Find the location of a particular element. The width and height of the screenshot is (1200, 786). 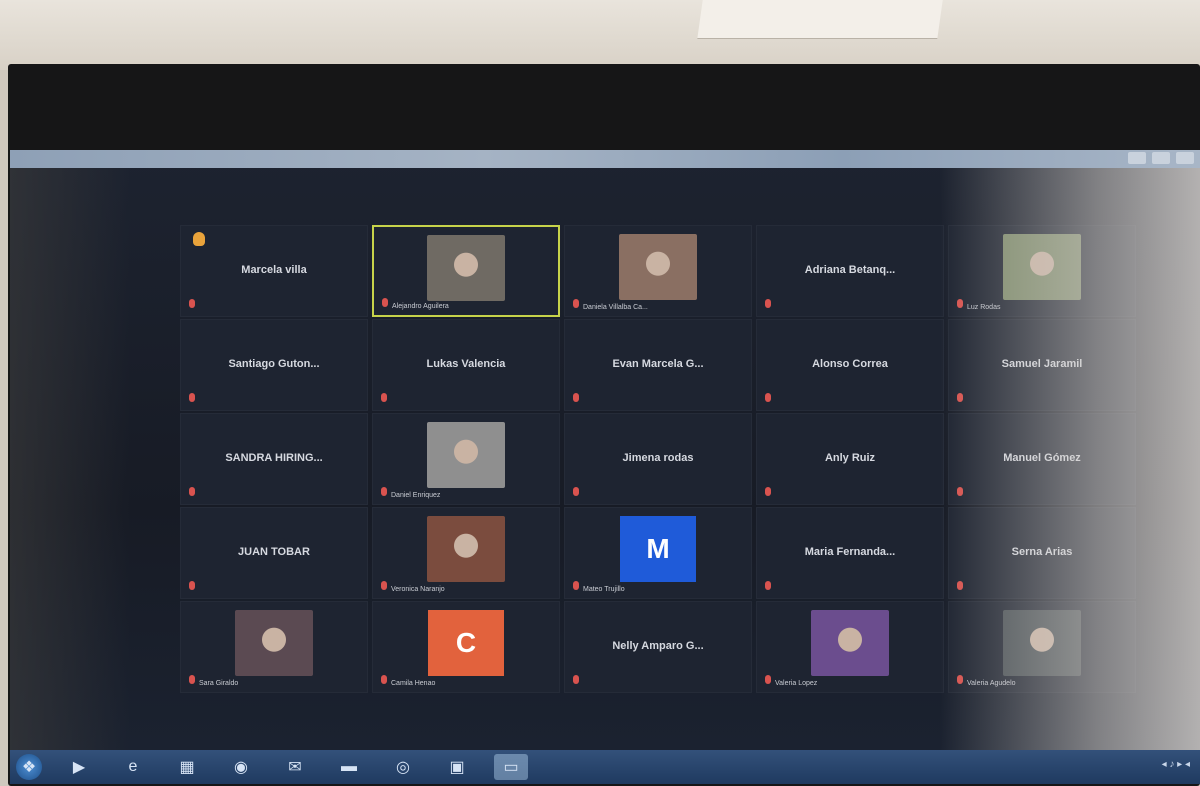

zoom-icon: ▭ is located at coordinates (511, 767).